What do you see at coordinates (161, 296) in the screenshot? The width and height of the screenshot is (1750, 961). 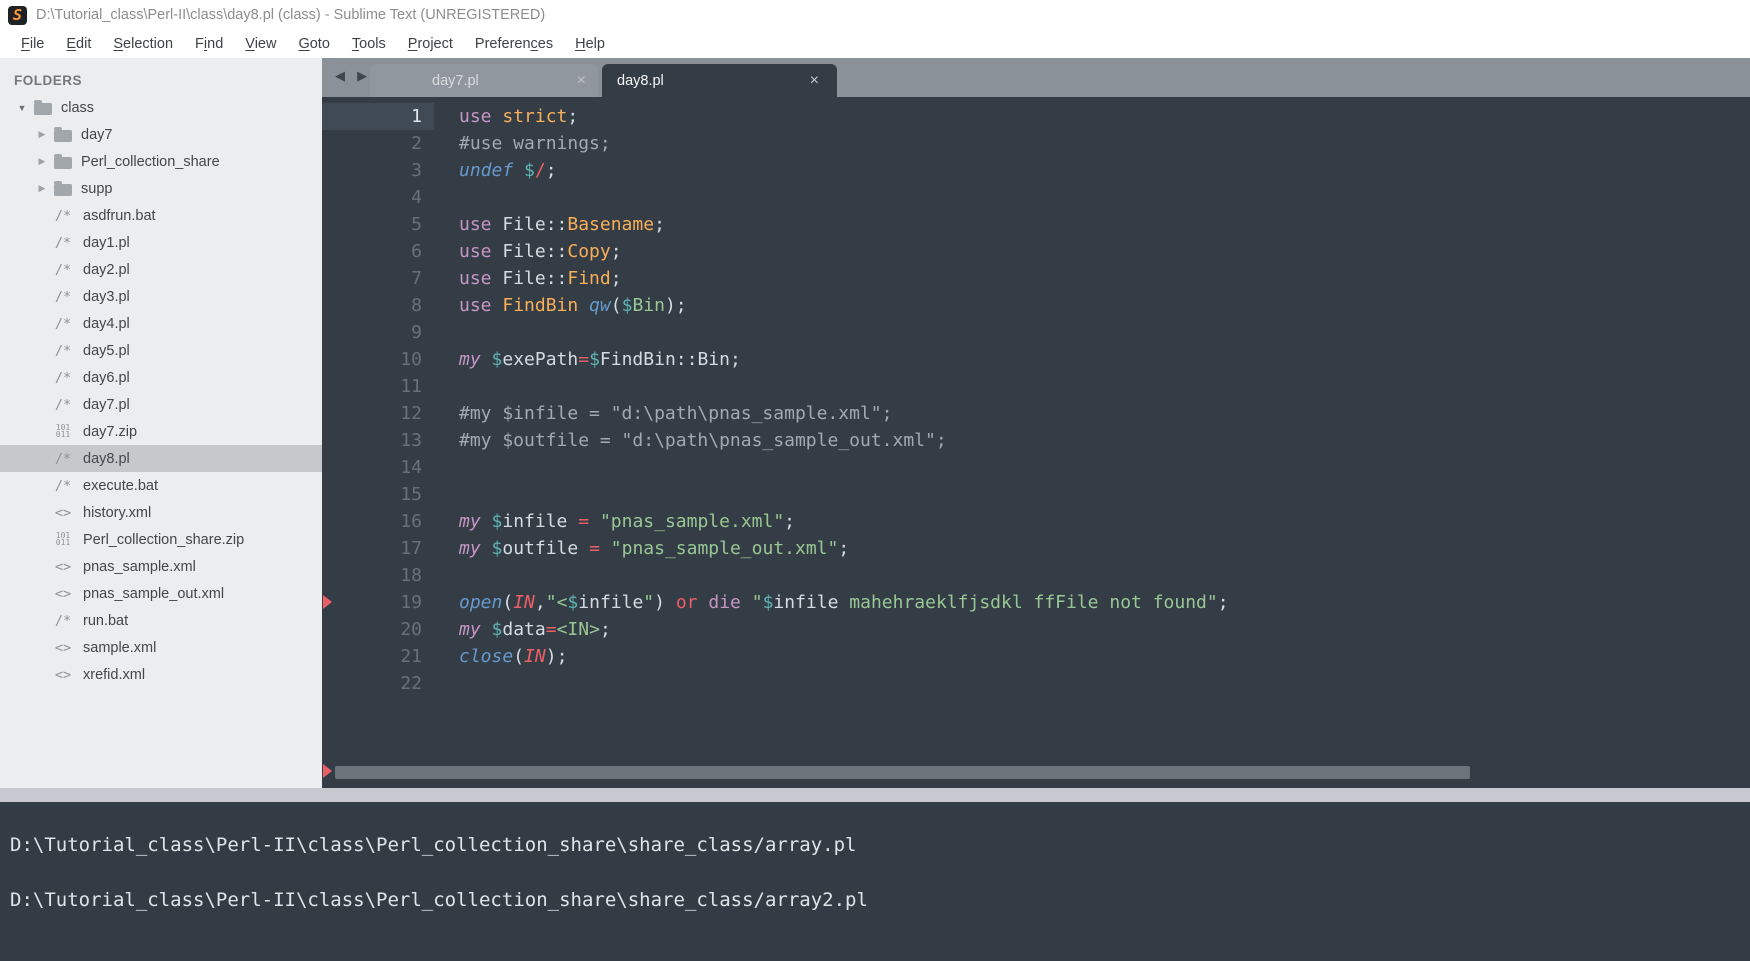 I see `sidebar-item-day3-pl: /* day3.pl` at bounding box center [161, 296].